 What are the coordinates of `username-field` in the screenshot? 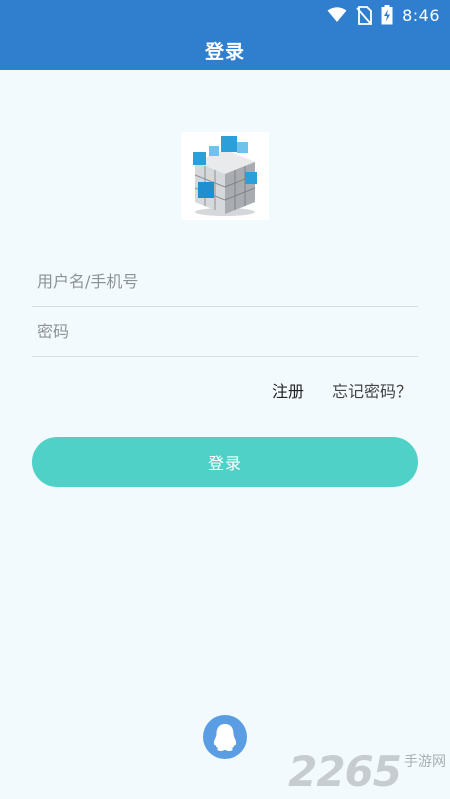 It's located at (225, 282).